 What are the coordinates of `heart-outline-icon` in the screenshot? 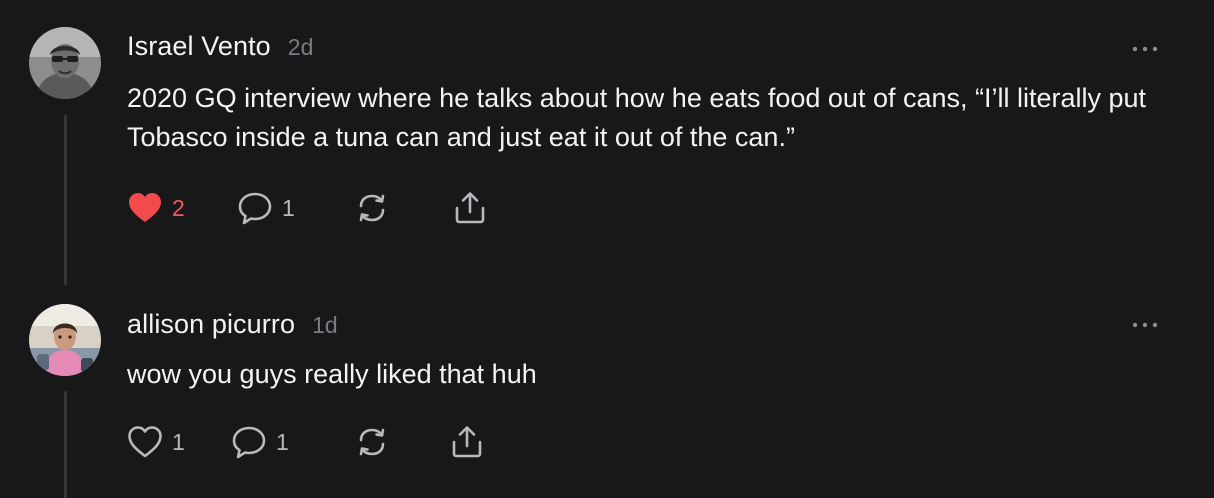 It's located at (145, 442).